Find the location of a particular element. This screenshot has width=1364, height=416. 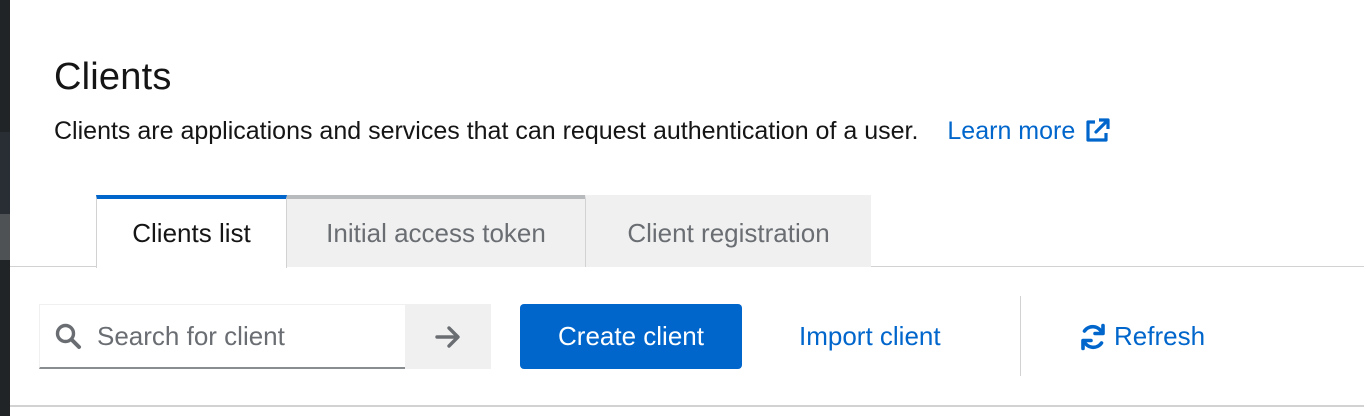

tab-label: Client registration is located at coordinates (728, 232).